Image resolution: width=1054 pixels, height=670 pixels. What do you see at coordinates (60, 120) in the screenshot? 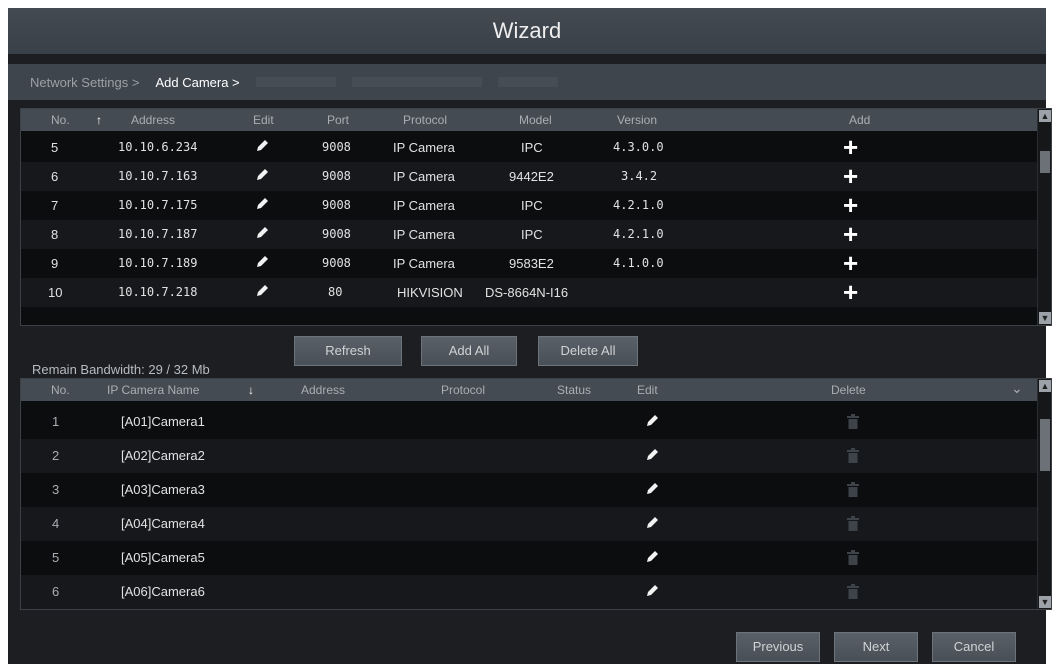
I see `col-no: No.` at bounding box center [60, 120].